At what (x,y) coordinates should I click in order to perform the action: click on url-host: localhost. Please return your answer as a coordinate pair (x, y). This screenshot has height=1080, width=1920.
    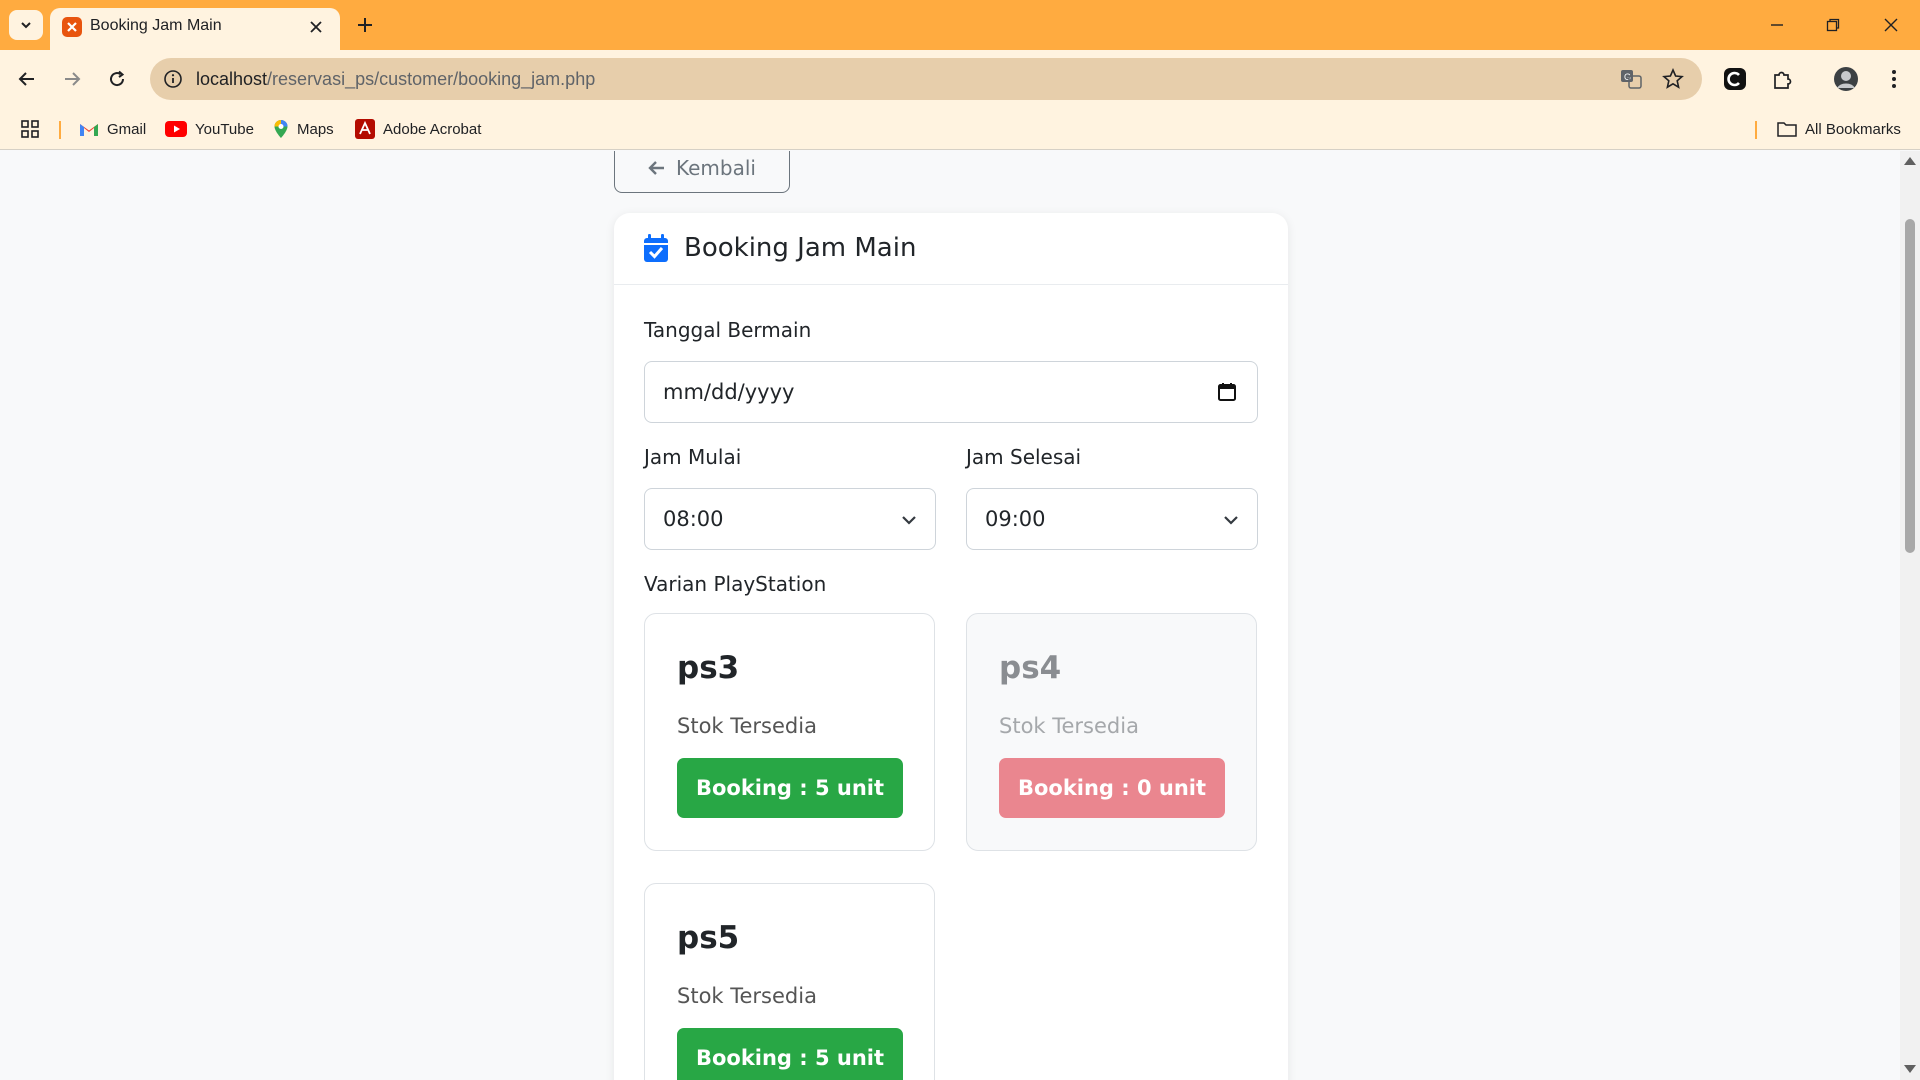
    Looking at the image, I should click on (232, 79).